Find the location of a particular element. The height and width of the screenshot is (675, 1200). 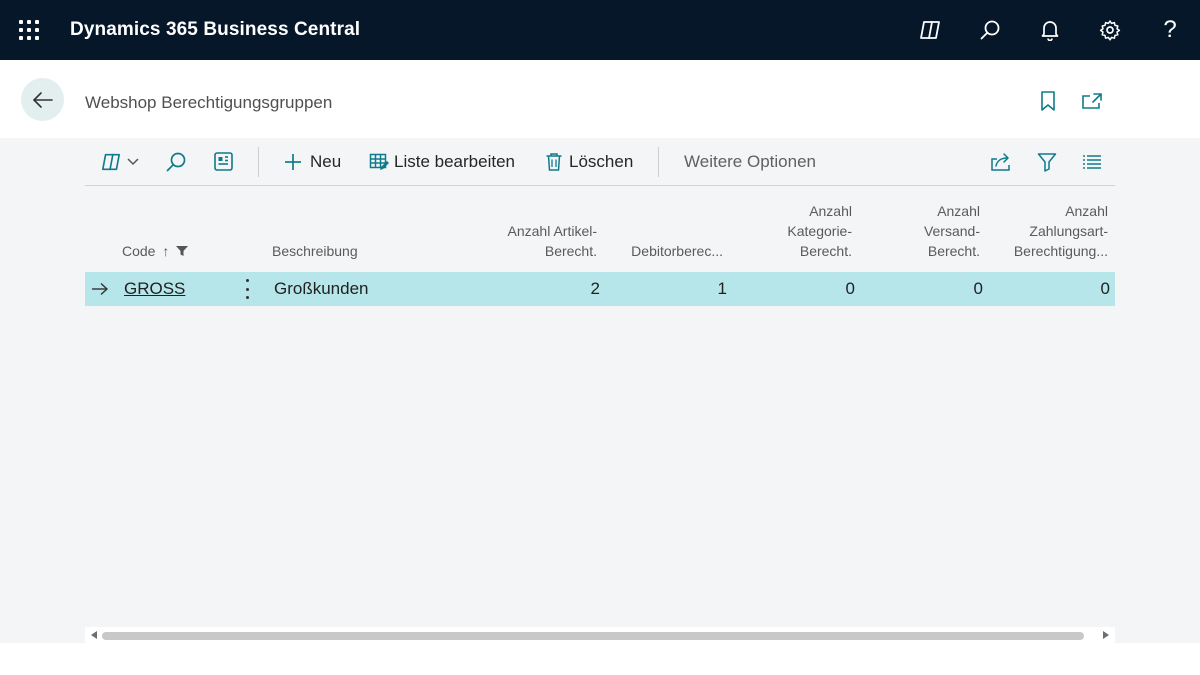

column-header-kategorie-line: Anzahl is located at coordinates (830, 211).